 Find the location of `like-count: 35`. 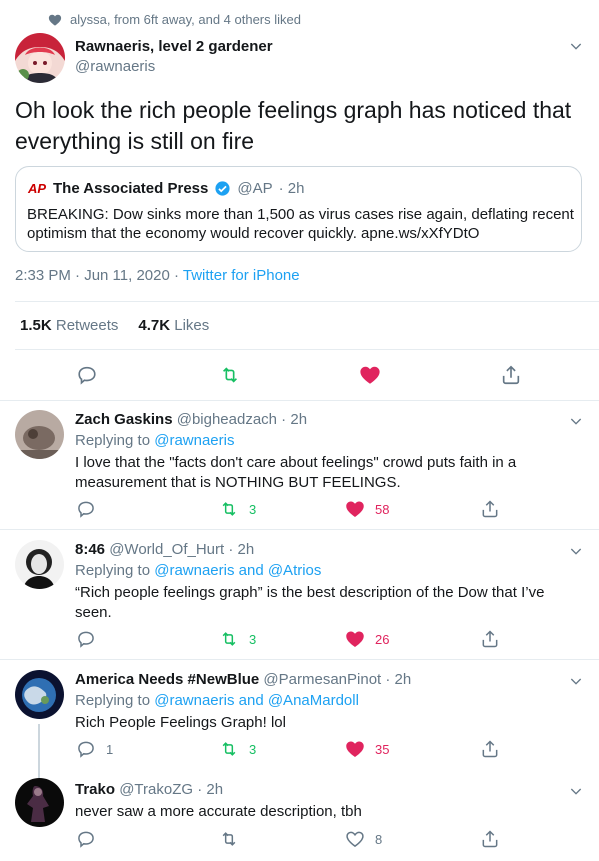

like-count: 35 is located at coordinates (382, 749).